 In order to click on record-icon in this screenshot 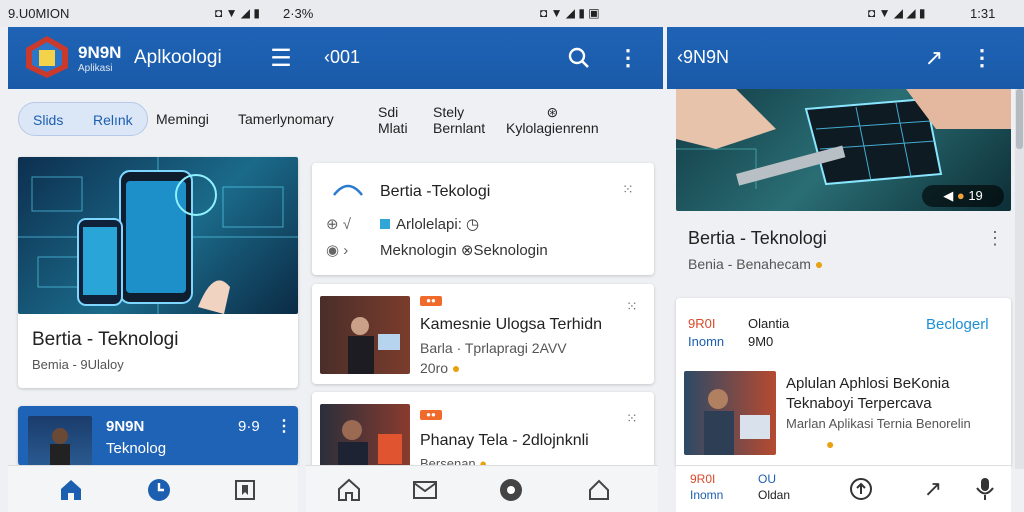, I will do `click(511, 490)`.